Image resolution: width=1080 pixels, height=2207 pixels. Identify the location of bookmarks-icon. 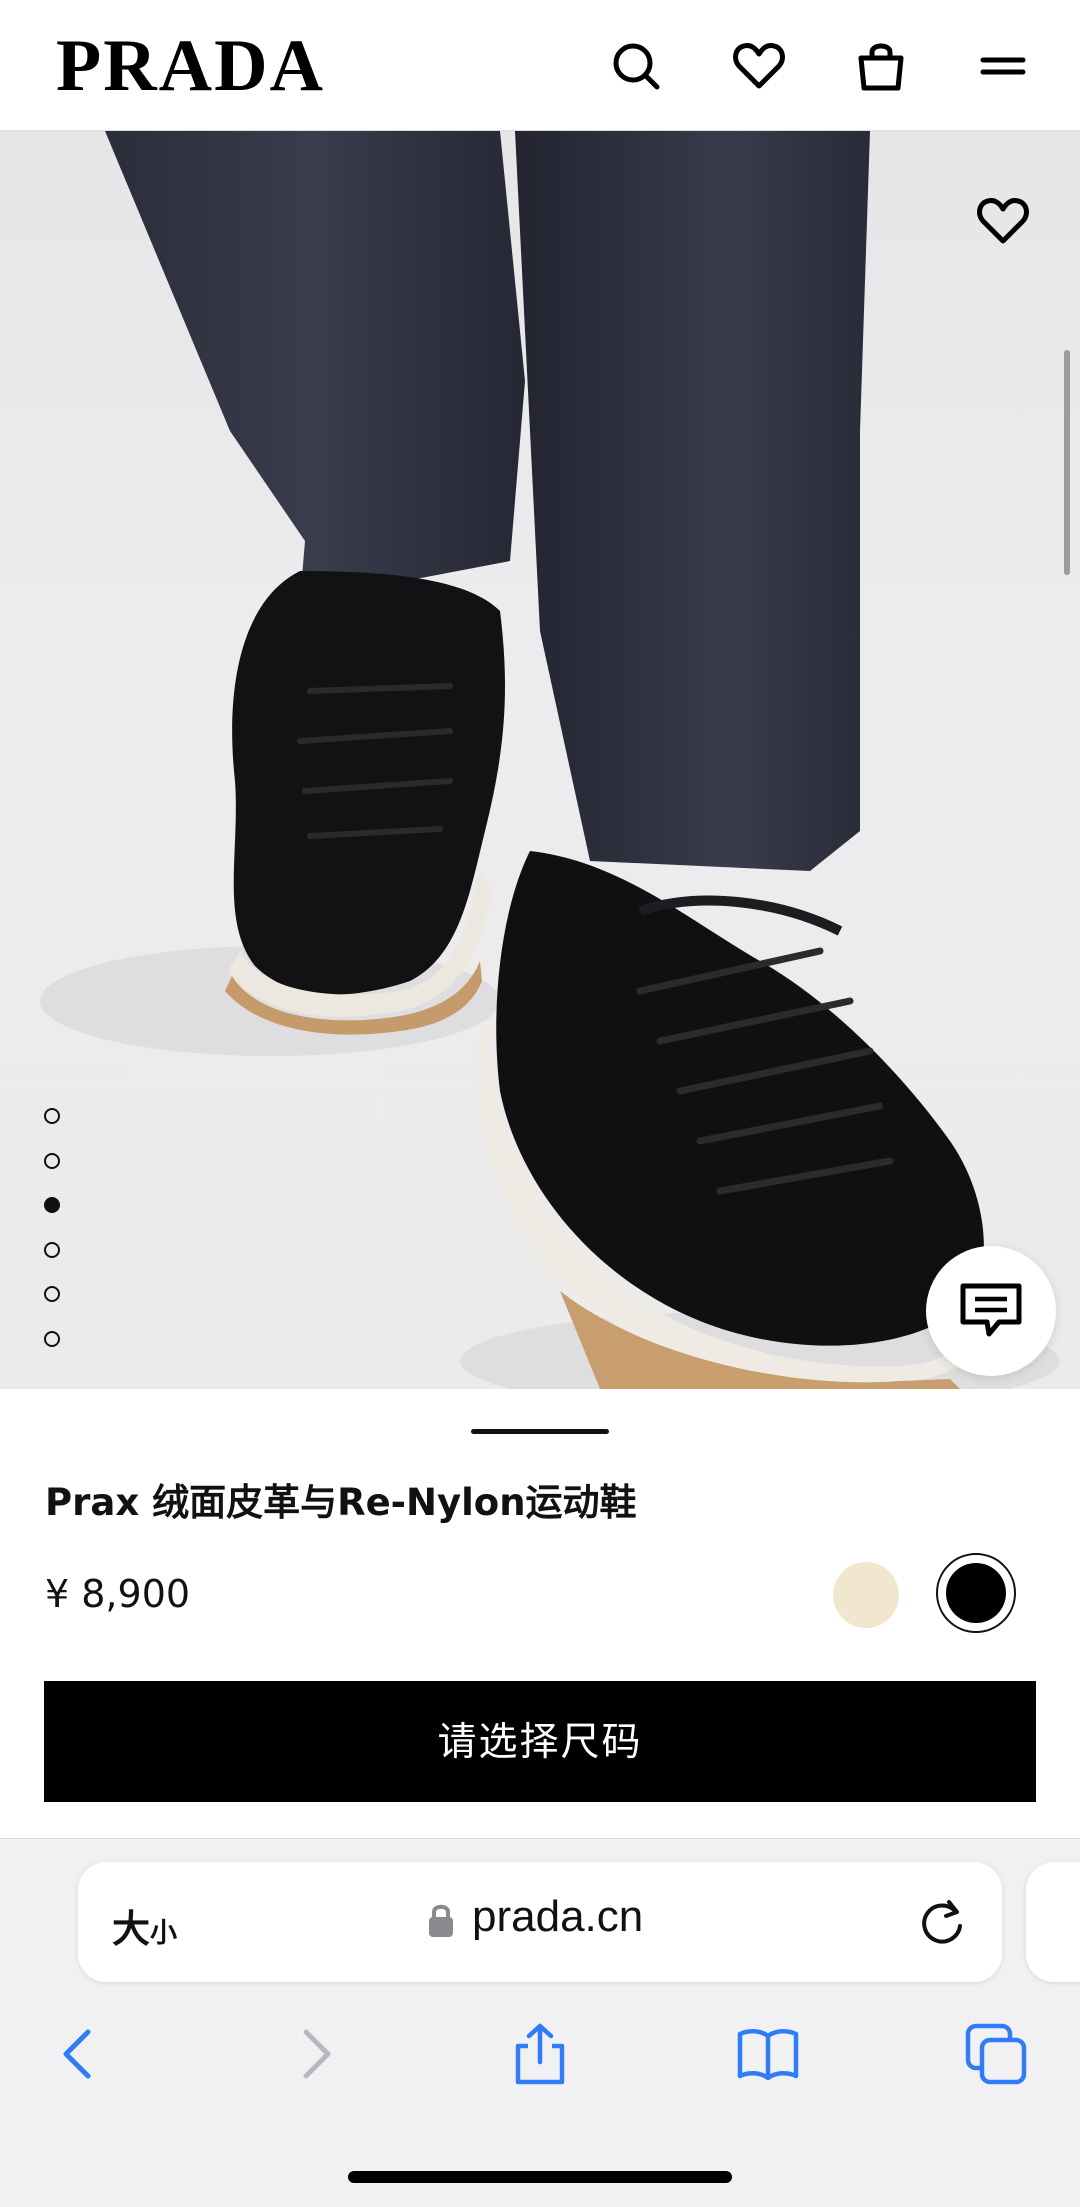
(768, 2054).